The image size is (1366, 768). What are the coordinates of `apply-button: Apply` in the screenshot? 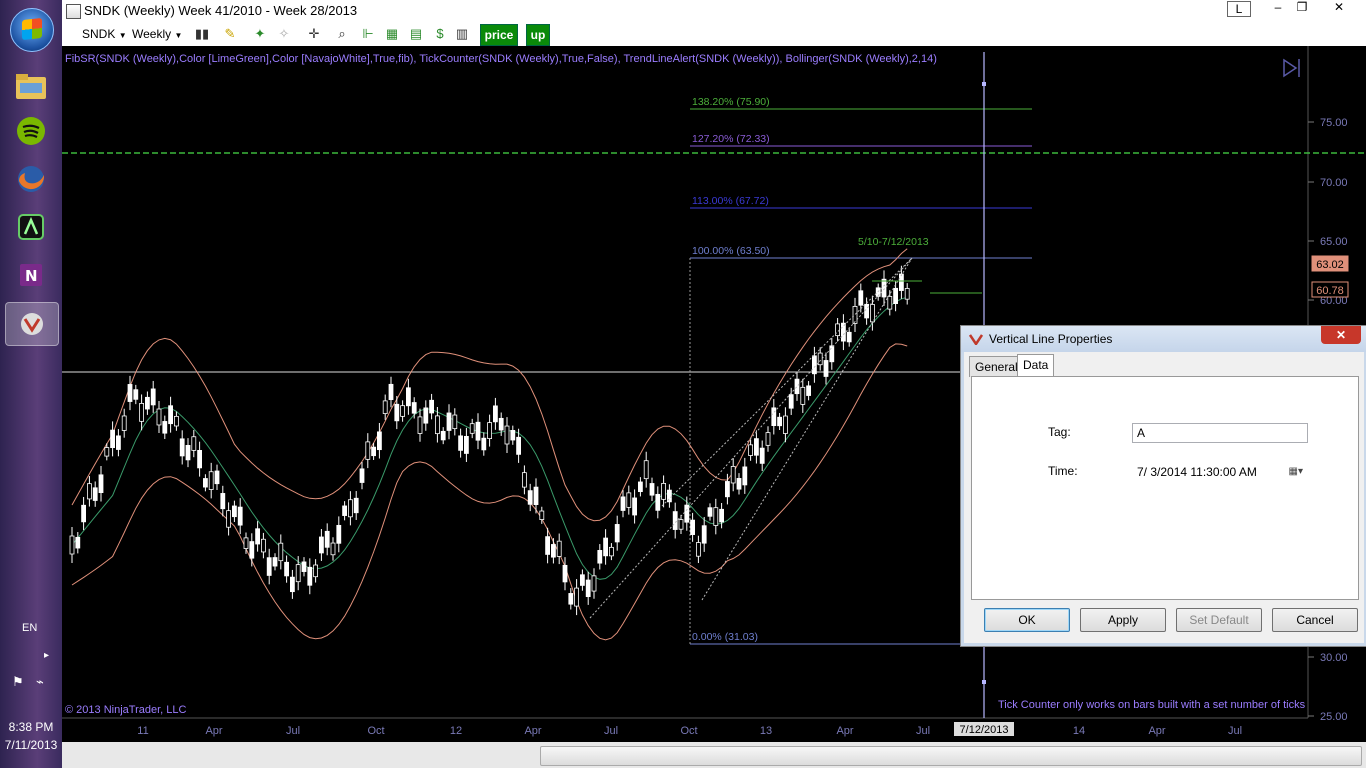 It's located at (1123, 620).